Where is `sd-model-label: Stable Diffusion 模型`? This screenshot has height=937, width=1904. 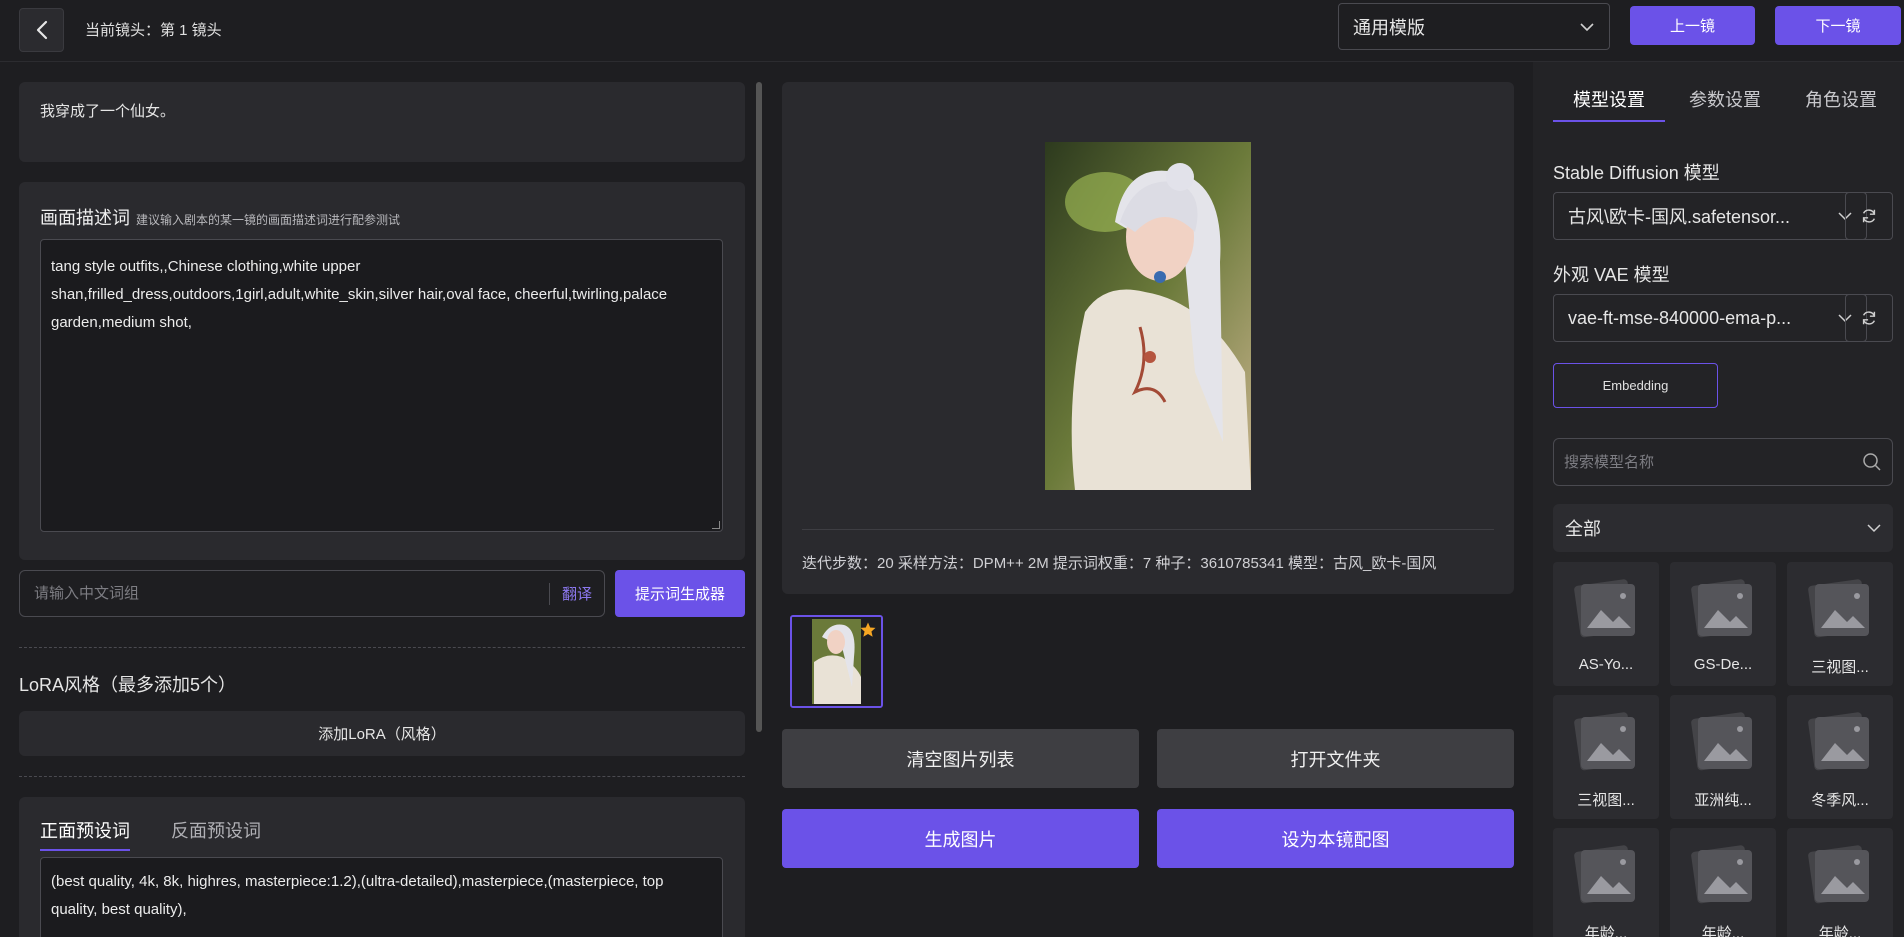 sd-model-label: Stable Diffusion 模型 is located at coordinates (1636, 173).